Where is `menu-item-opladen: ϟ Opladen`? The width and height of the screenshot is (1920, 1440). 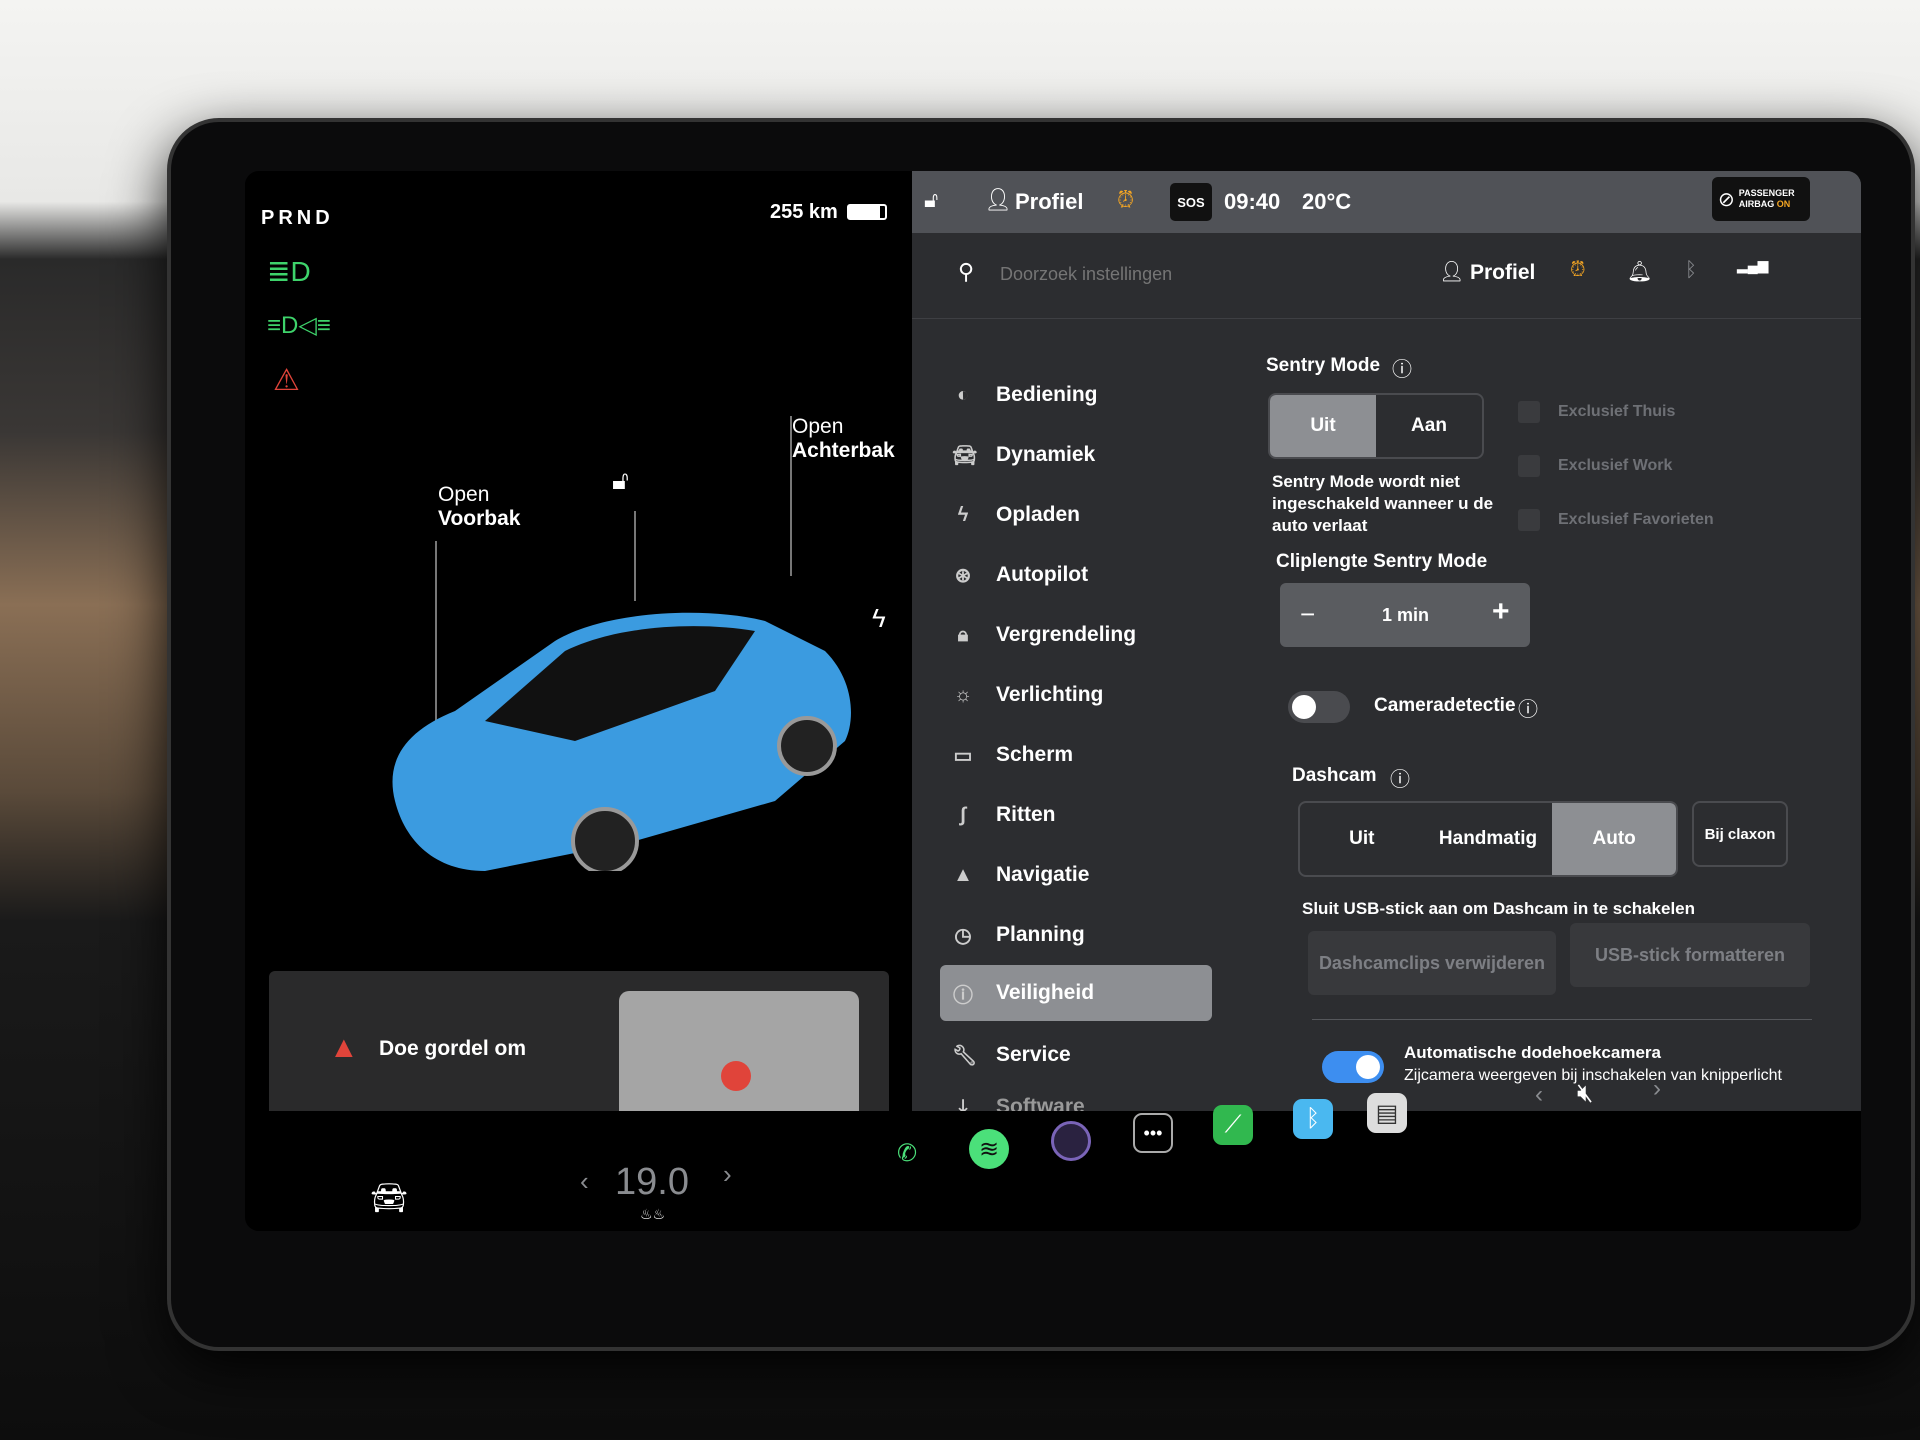 menu-item-opladen: ϟ Opladen is located at coordinates (1016, 515).